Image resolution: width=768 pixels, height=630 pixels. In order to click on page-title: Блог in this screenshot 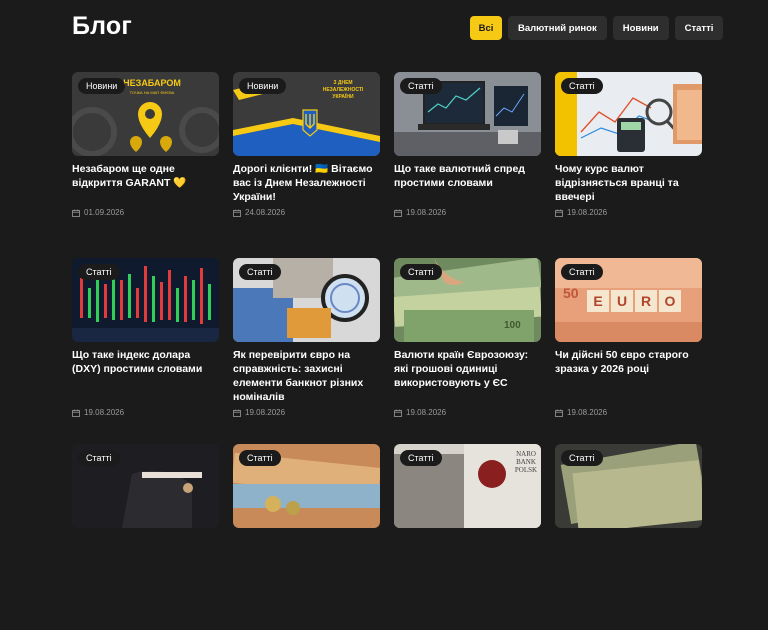, I will do `click(102, 26)`.